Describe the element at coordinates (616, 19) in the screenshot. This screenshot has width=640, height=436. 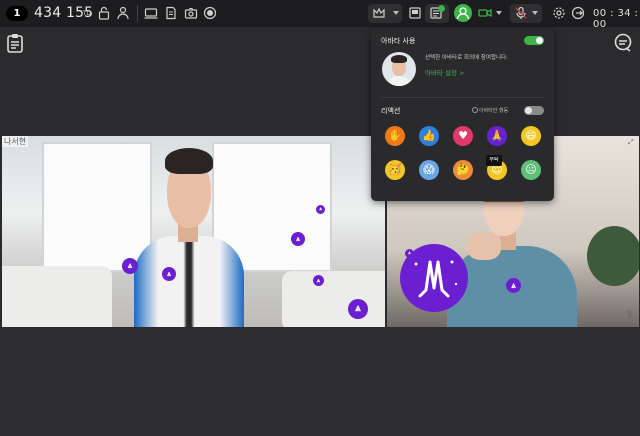
I see `meeting-timer: 00 : 34 : 00` at that location.